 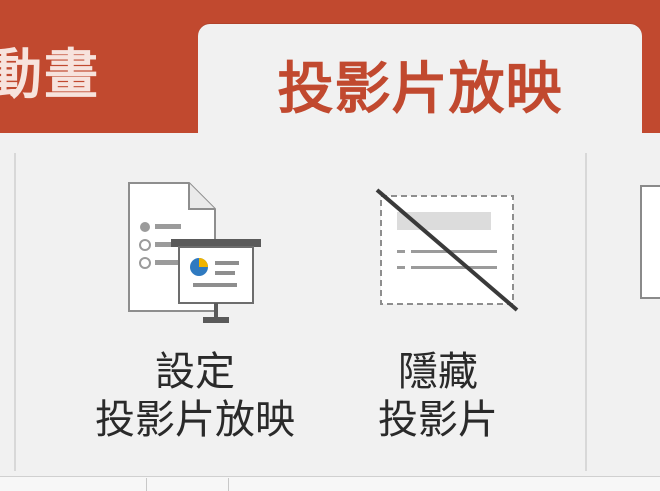 I want to click on partial-next-button-icon, so click(x=650, y=242).